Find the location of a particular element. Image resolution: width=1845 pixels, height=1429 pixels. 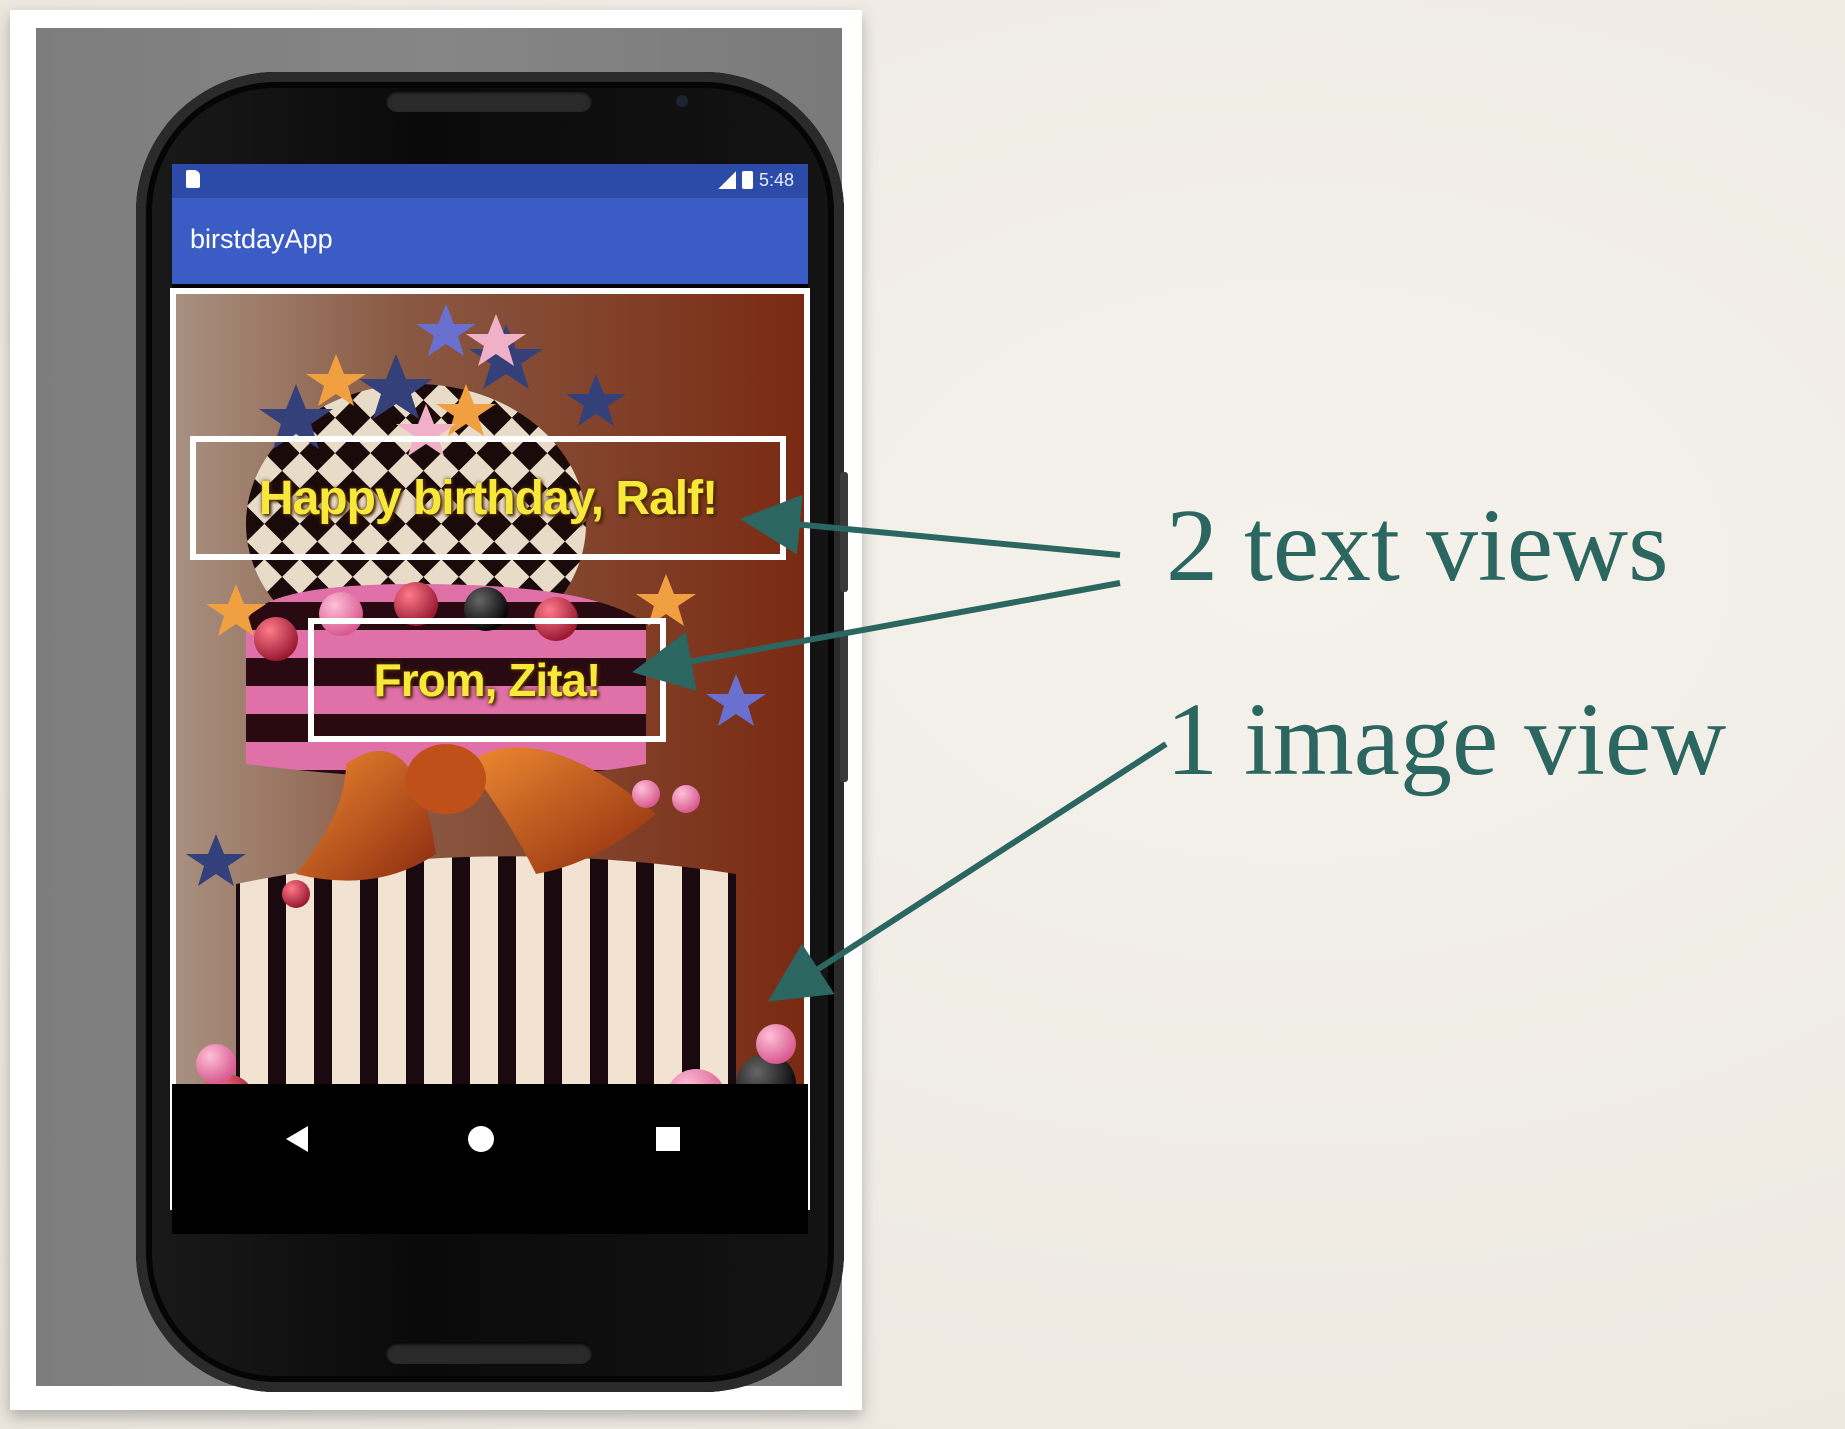

image-view-label: 1 image view is located at coordinates (1446, 739).